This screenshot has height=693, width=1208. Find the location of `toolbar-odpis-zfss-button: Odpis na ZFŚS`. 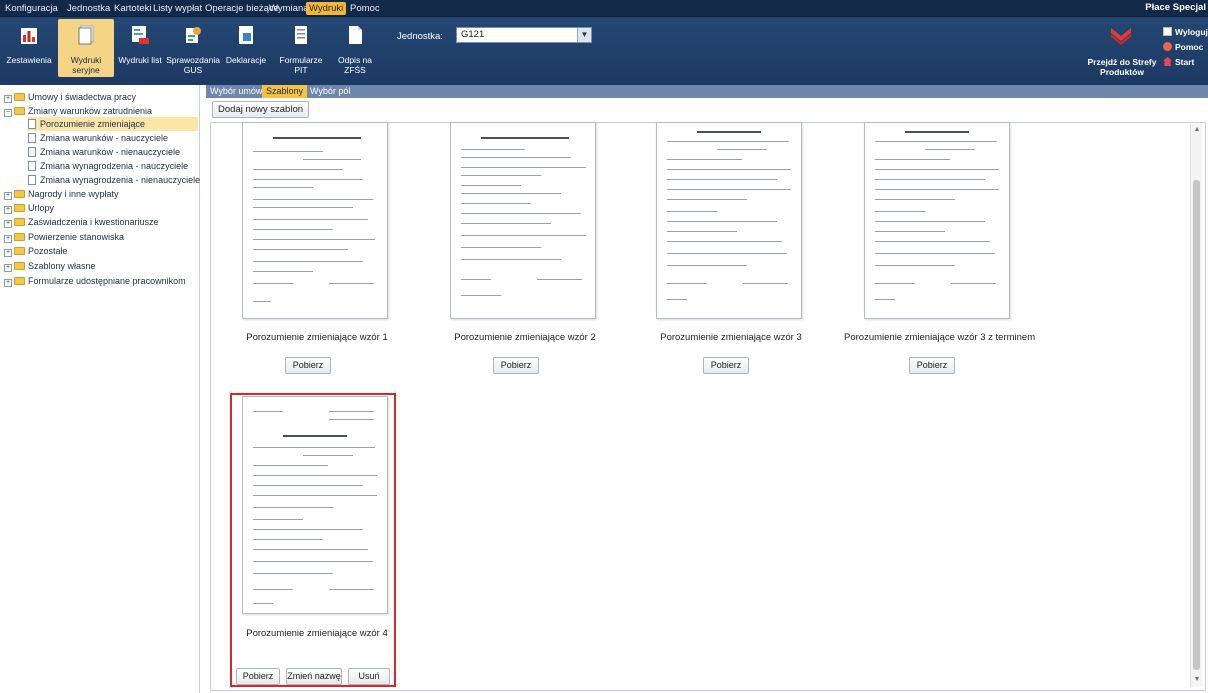

toolbar-odpis-zfss-button: Odpis na ZFŚS is located at coordinates (355, 48).